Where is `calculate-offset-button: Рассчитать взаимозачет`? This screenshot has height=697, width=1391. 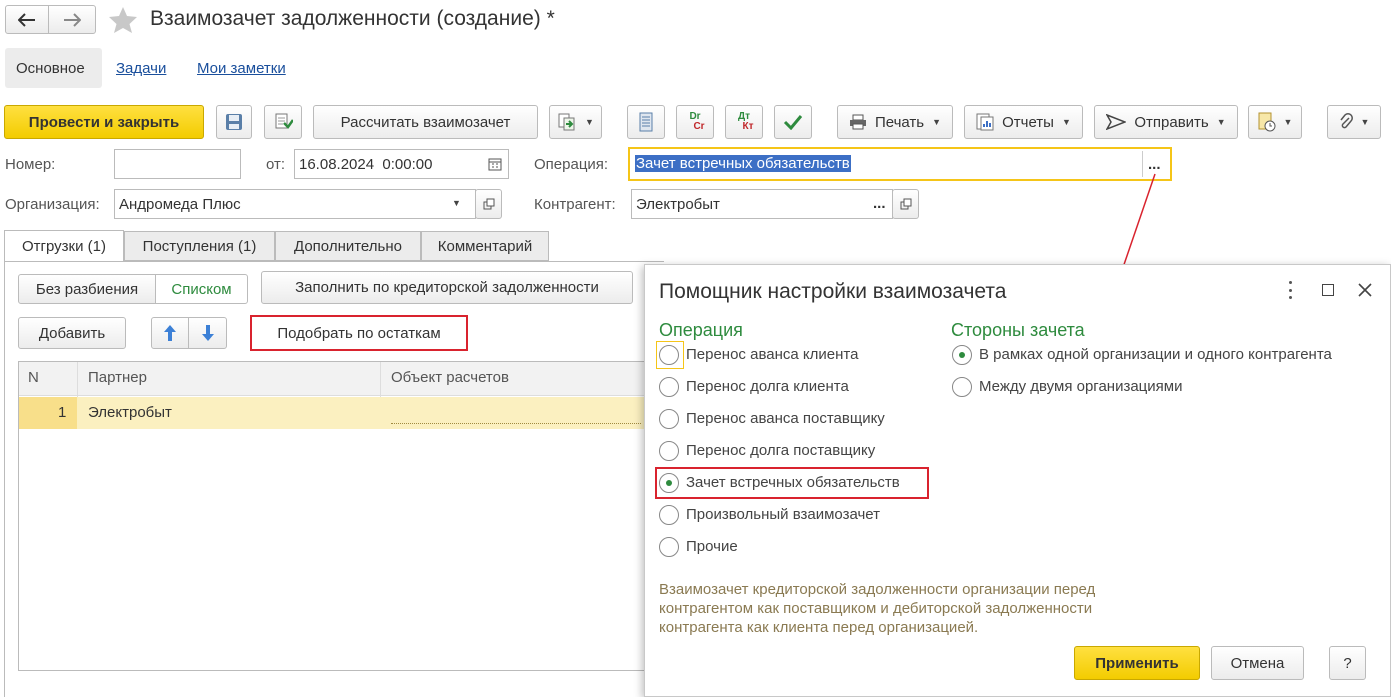 calculate-offset-button: Рассчитать взаимозачет is located at coordinates (425, 122).